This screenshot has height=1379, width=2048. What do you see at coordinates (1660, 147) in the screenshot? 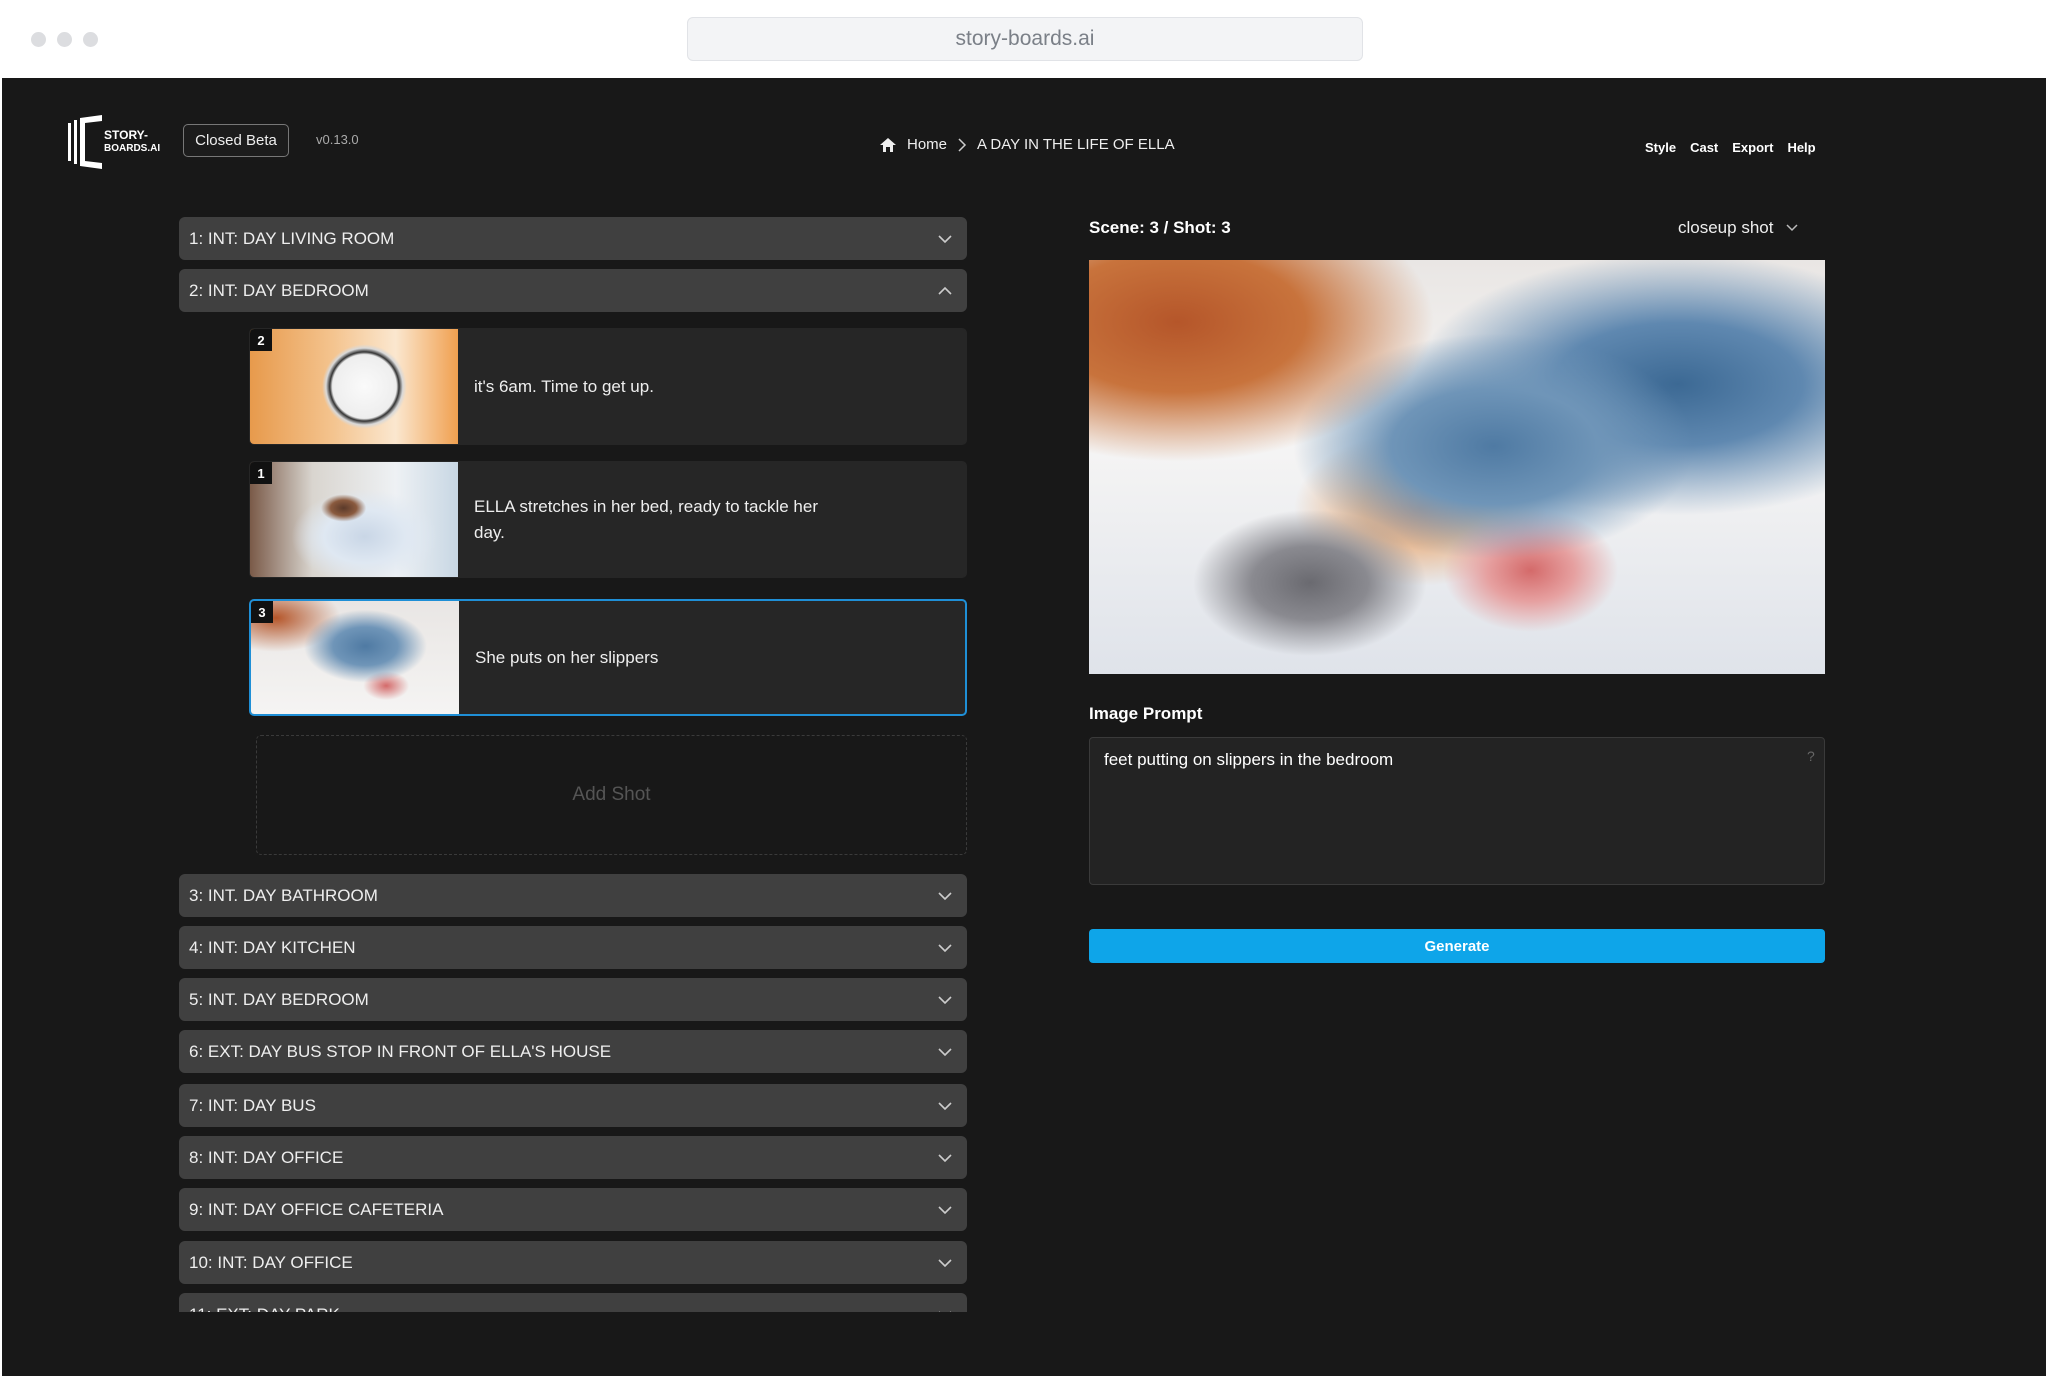
I see `nav-style: Style` at bounding box center [1660, 147].